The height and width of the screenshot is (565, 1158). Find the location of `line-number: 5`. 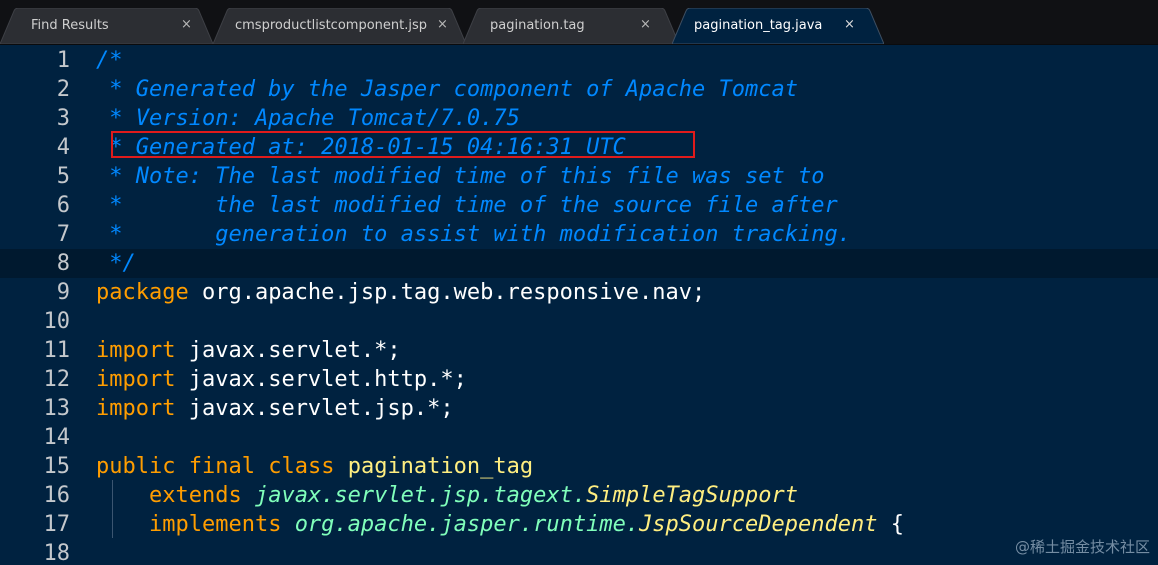

line-number: 5 is located at coordinates (63, 176).